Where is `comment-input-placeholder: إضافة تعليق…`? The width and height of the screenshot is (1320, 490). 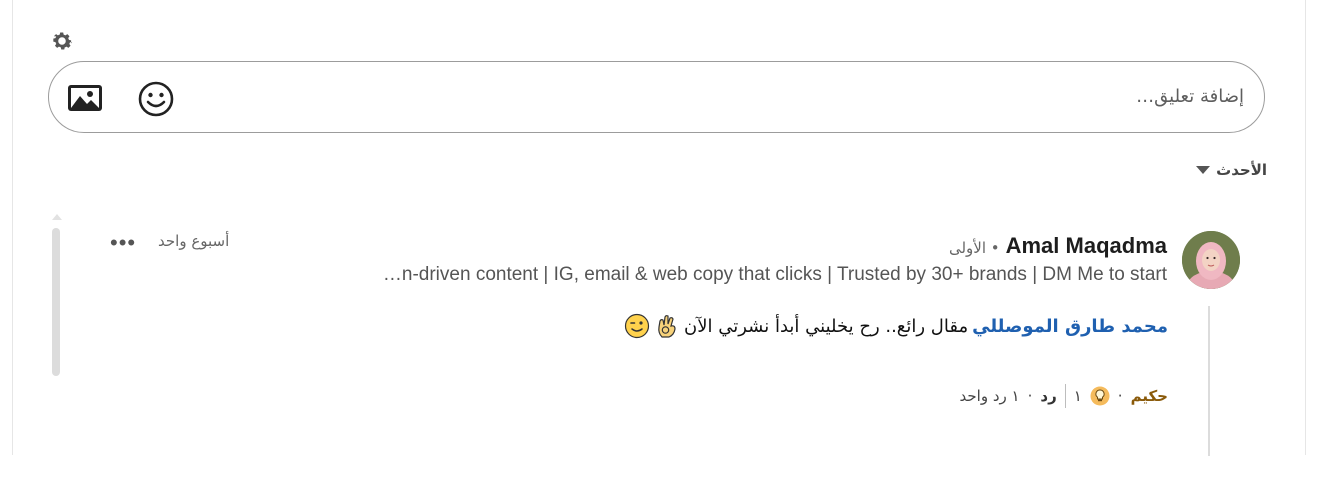
comment-input-placeholder: إضافة تعليق… is located at coordinates (1190, 96).